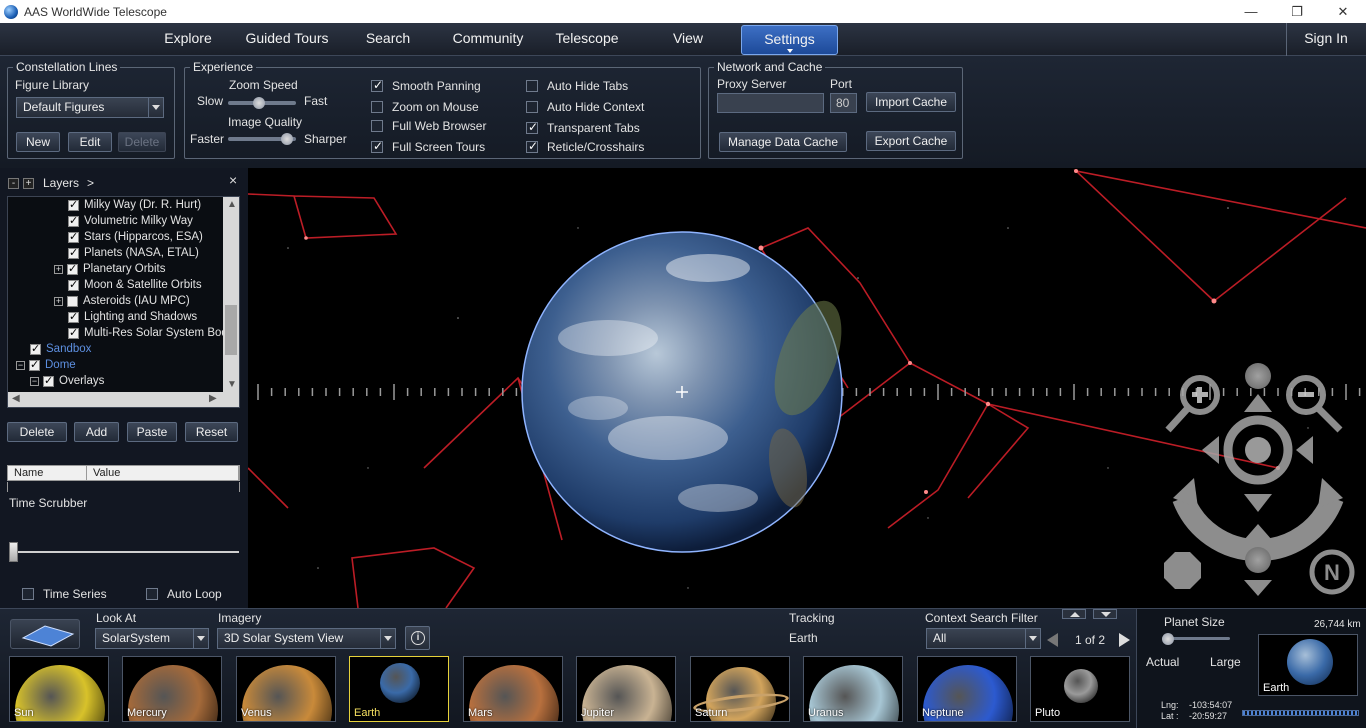  What do you see at coordinates (688, 39) in the screenshot?
I see `menu-view: View` at bounding box center [688, 39].